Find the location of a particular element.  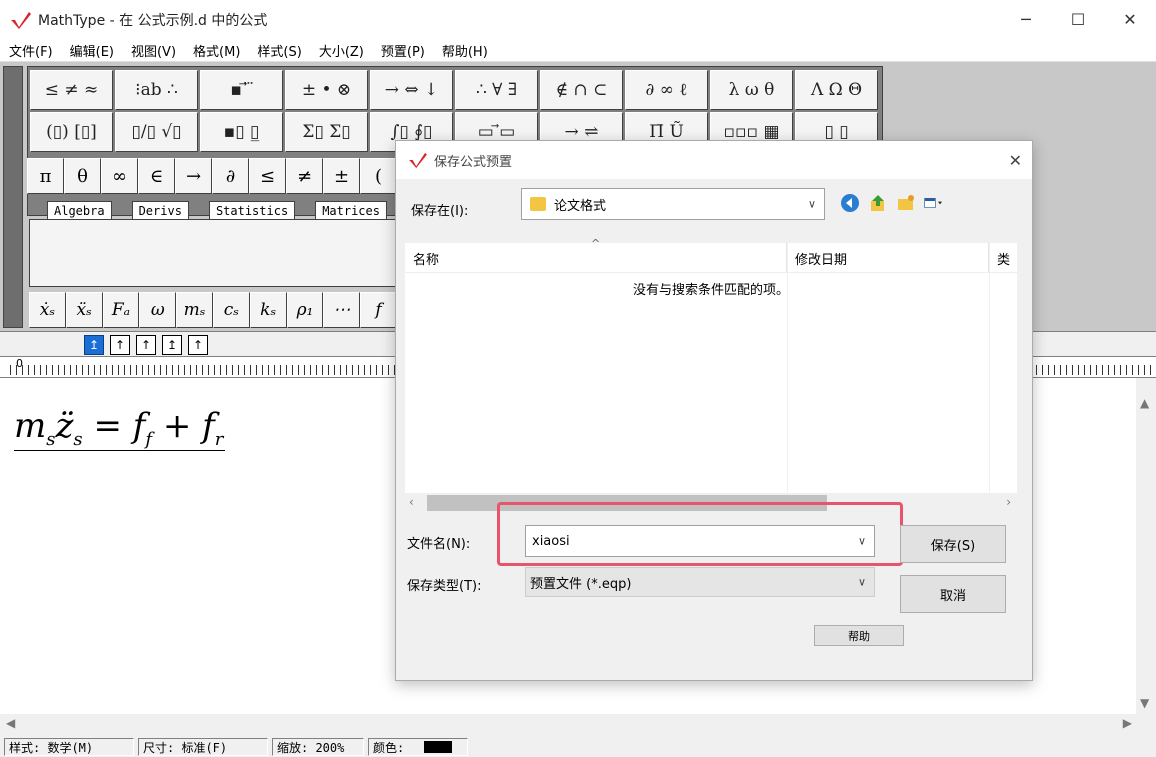

menu-edit: 编辑(E) is located at coordinates (91, 50).